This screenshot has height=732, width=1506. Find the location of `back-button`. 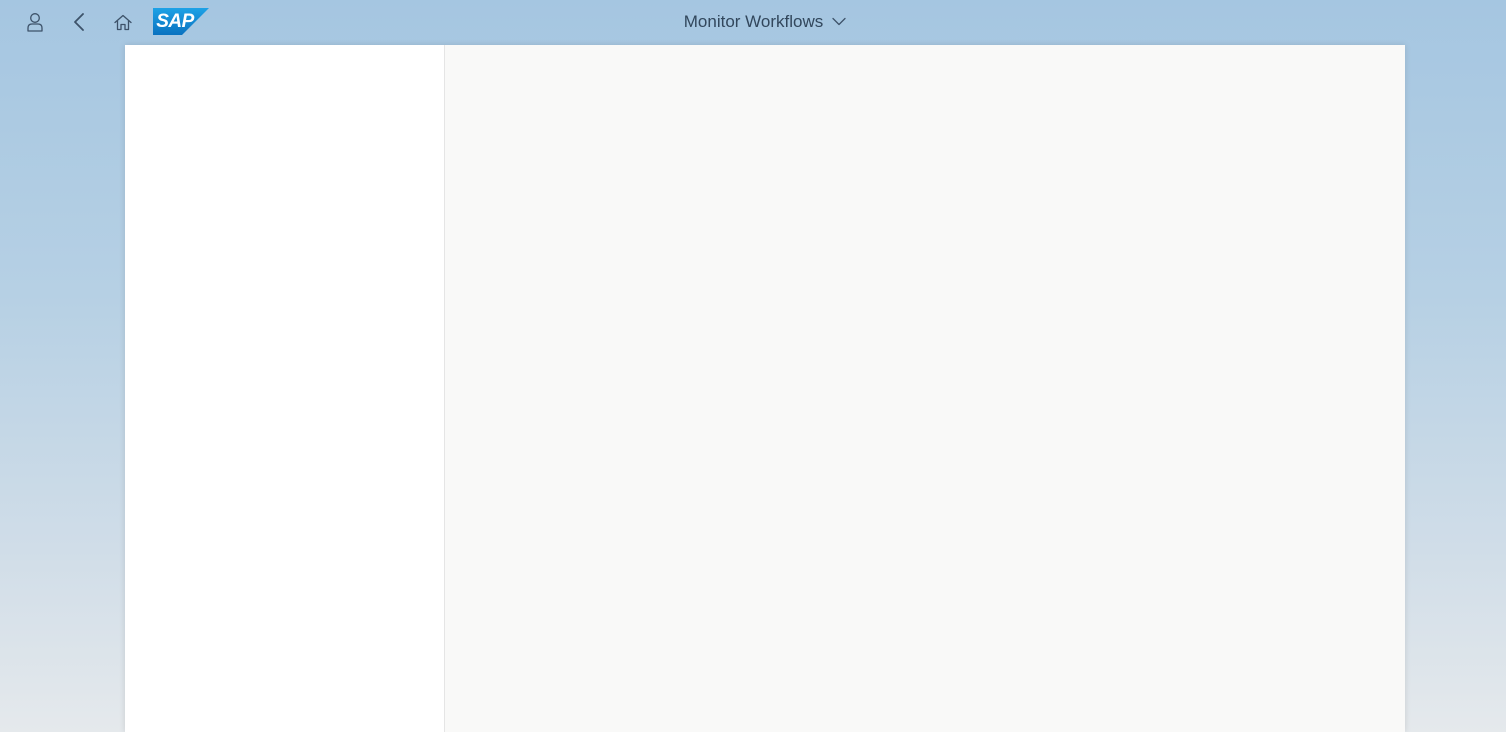

back-button is located at coordinates (79, 22).